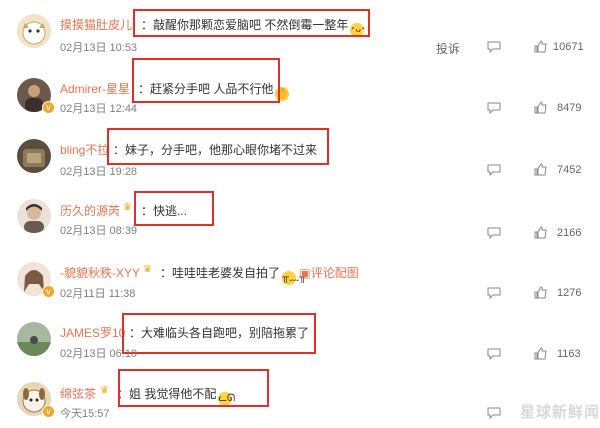  I want to click on watermark: 星球新鲜闻, so click(560, 412).